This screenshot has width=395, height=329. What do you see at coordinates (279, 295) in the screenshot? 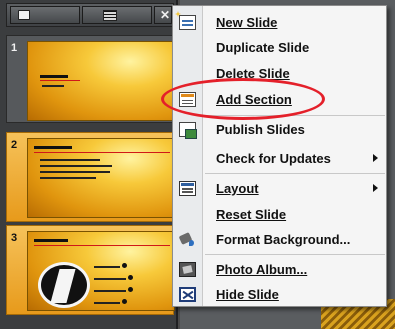
I see `menu-item-hide-slide: Hide Slide` at bounding box center [279, 295].